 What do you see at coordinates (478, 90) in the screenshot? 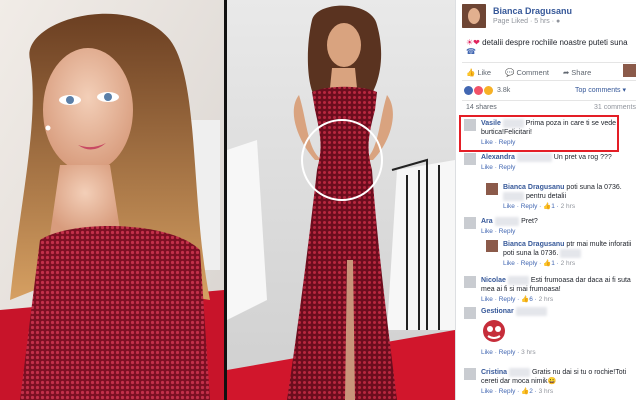
I see `love-reaction-icon` at bounding box center [478, 90].